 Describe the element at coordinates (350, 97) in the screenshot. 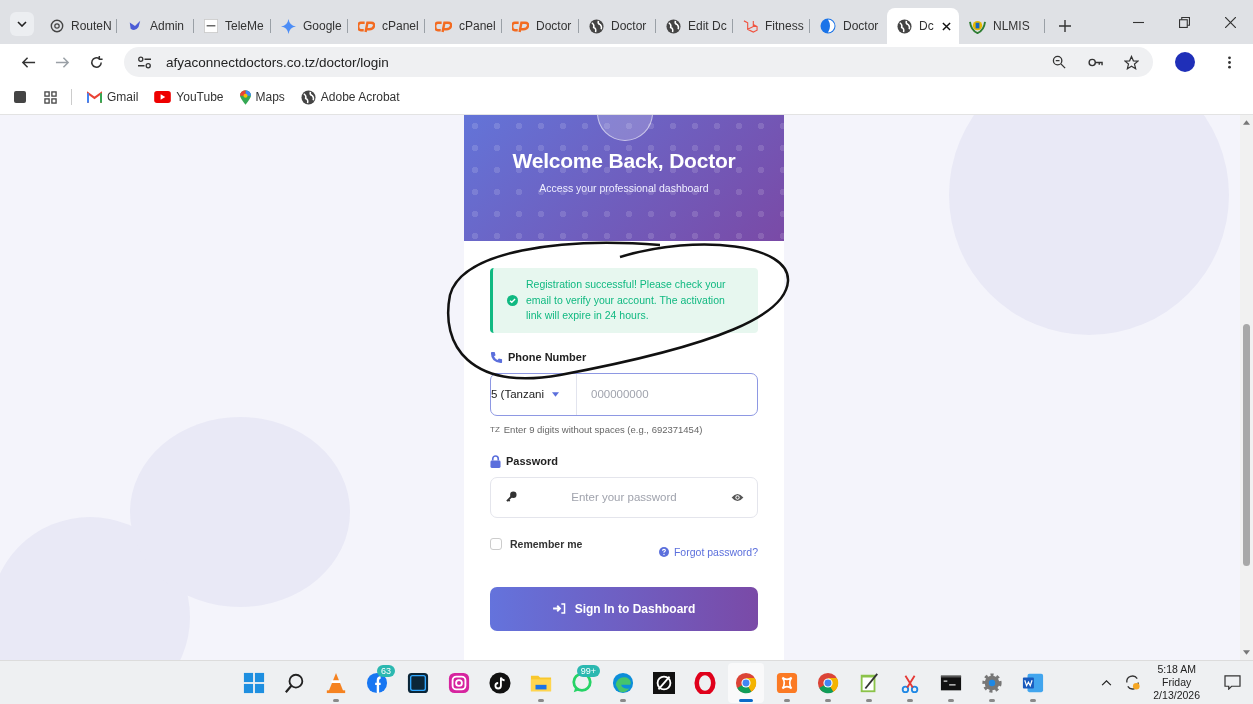

I see `bookmark-link: Adobe Acrobat` at that location.